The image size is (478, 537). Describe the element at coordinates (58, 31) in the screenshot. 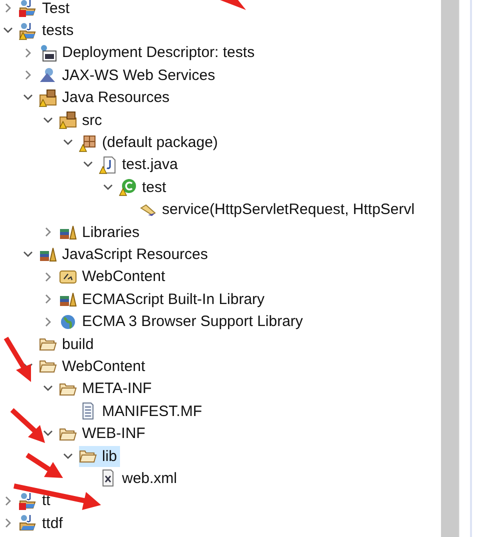

I see `item-label: tests` at that location.